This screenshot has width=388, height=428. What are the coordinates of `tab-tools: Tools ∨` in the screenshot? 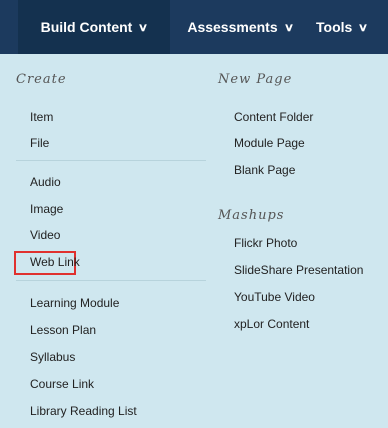 It's located at (350, 27).